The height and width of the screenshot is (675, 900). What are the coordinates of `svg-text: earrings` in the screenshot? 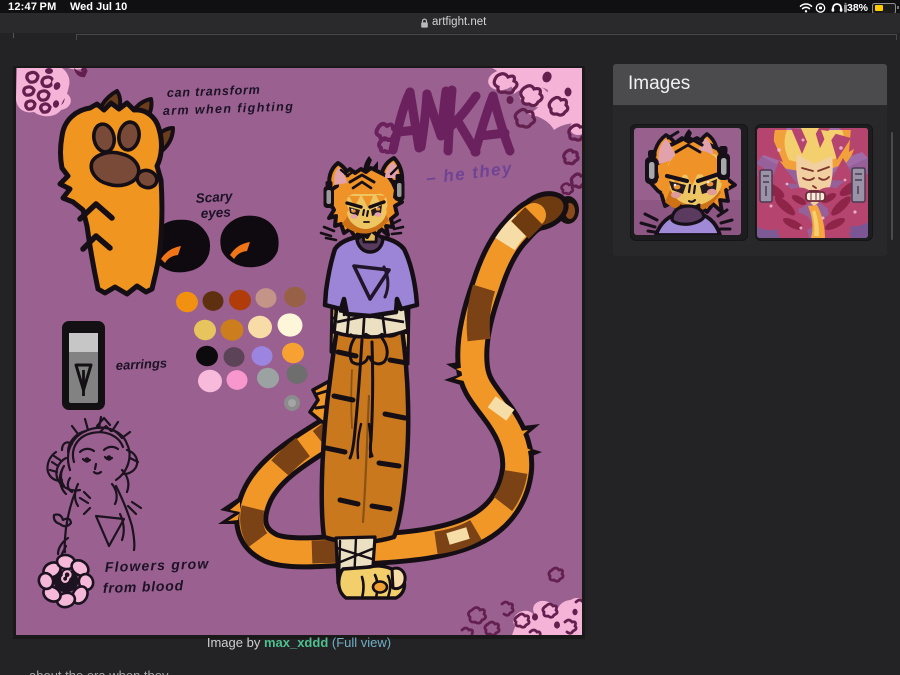 It's located at (141, 364).